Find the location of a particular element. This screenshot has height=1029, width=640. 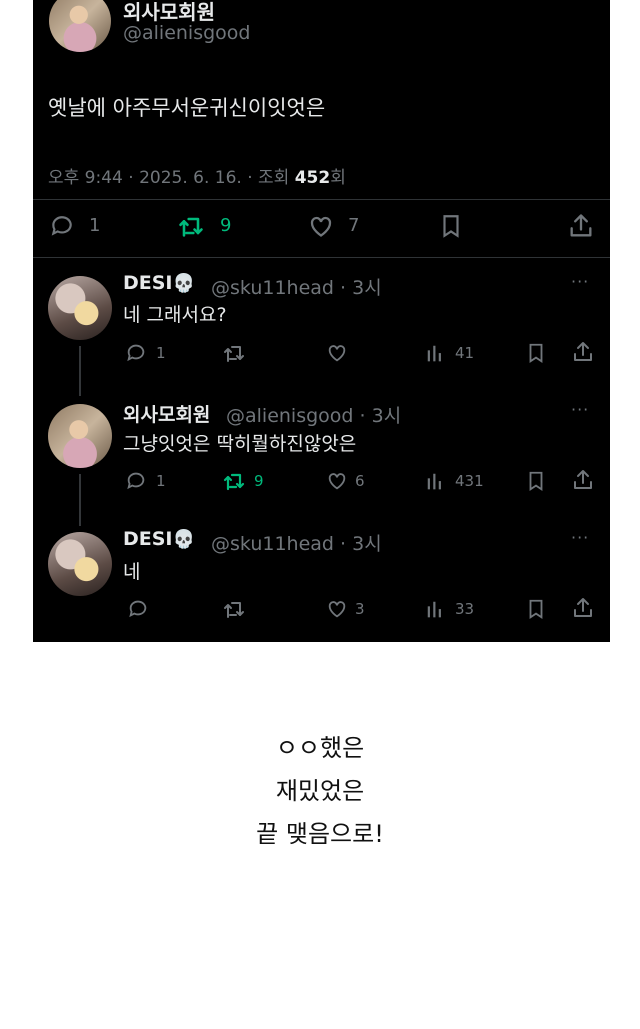

like-count: 6 is located at coordinates (360, 481).